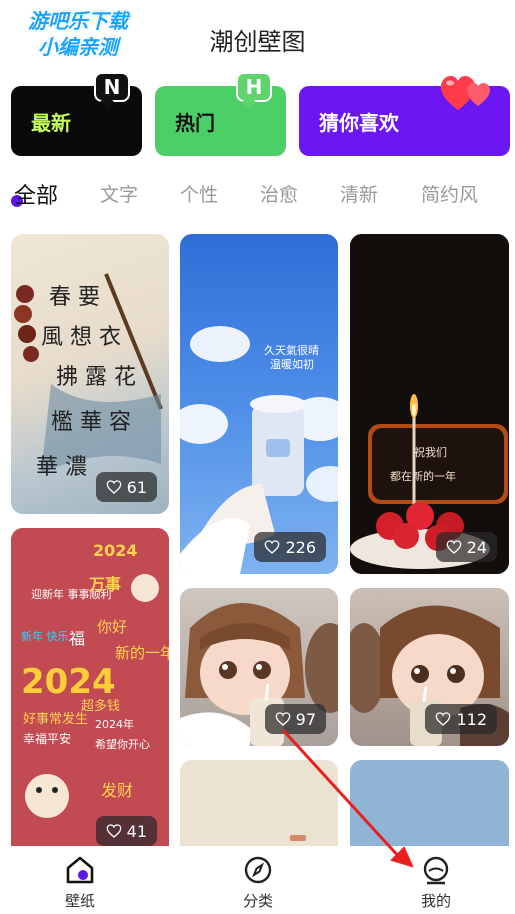  Describe the element at coordinates (404, 116) in the screenshot. I see `guess-you-like-card: 猜你喜欢` at that location.